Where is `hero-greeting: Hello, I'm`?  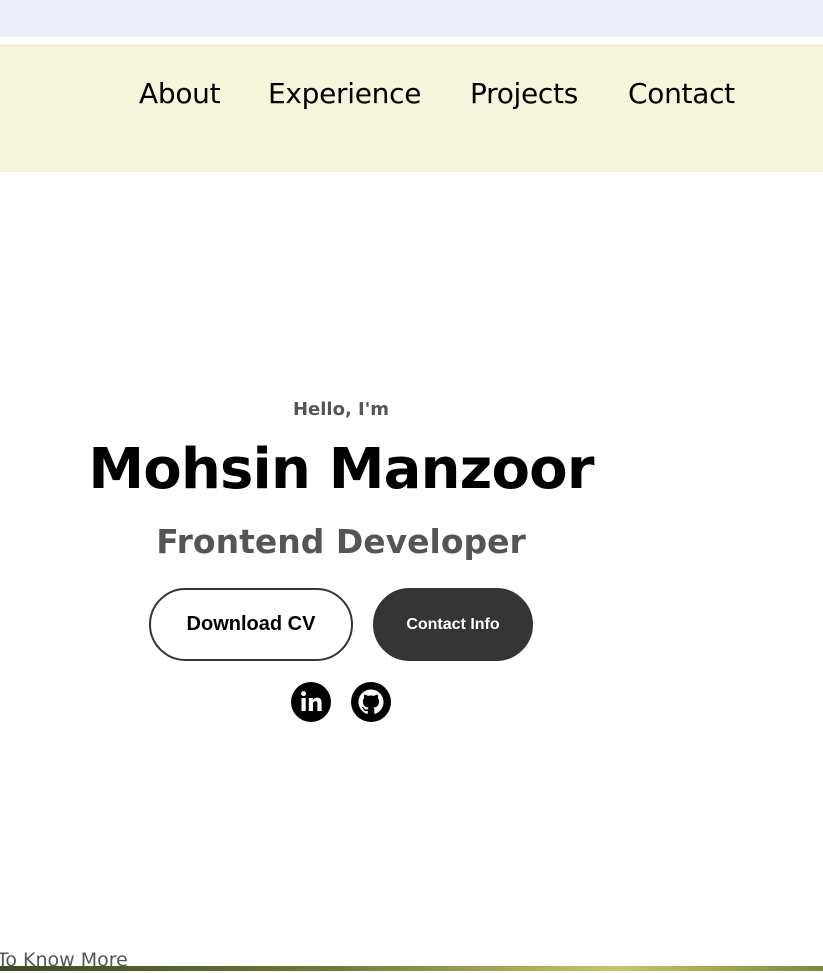
hero-greeting: Hello, I'm is located at coordinates (341, 409).